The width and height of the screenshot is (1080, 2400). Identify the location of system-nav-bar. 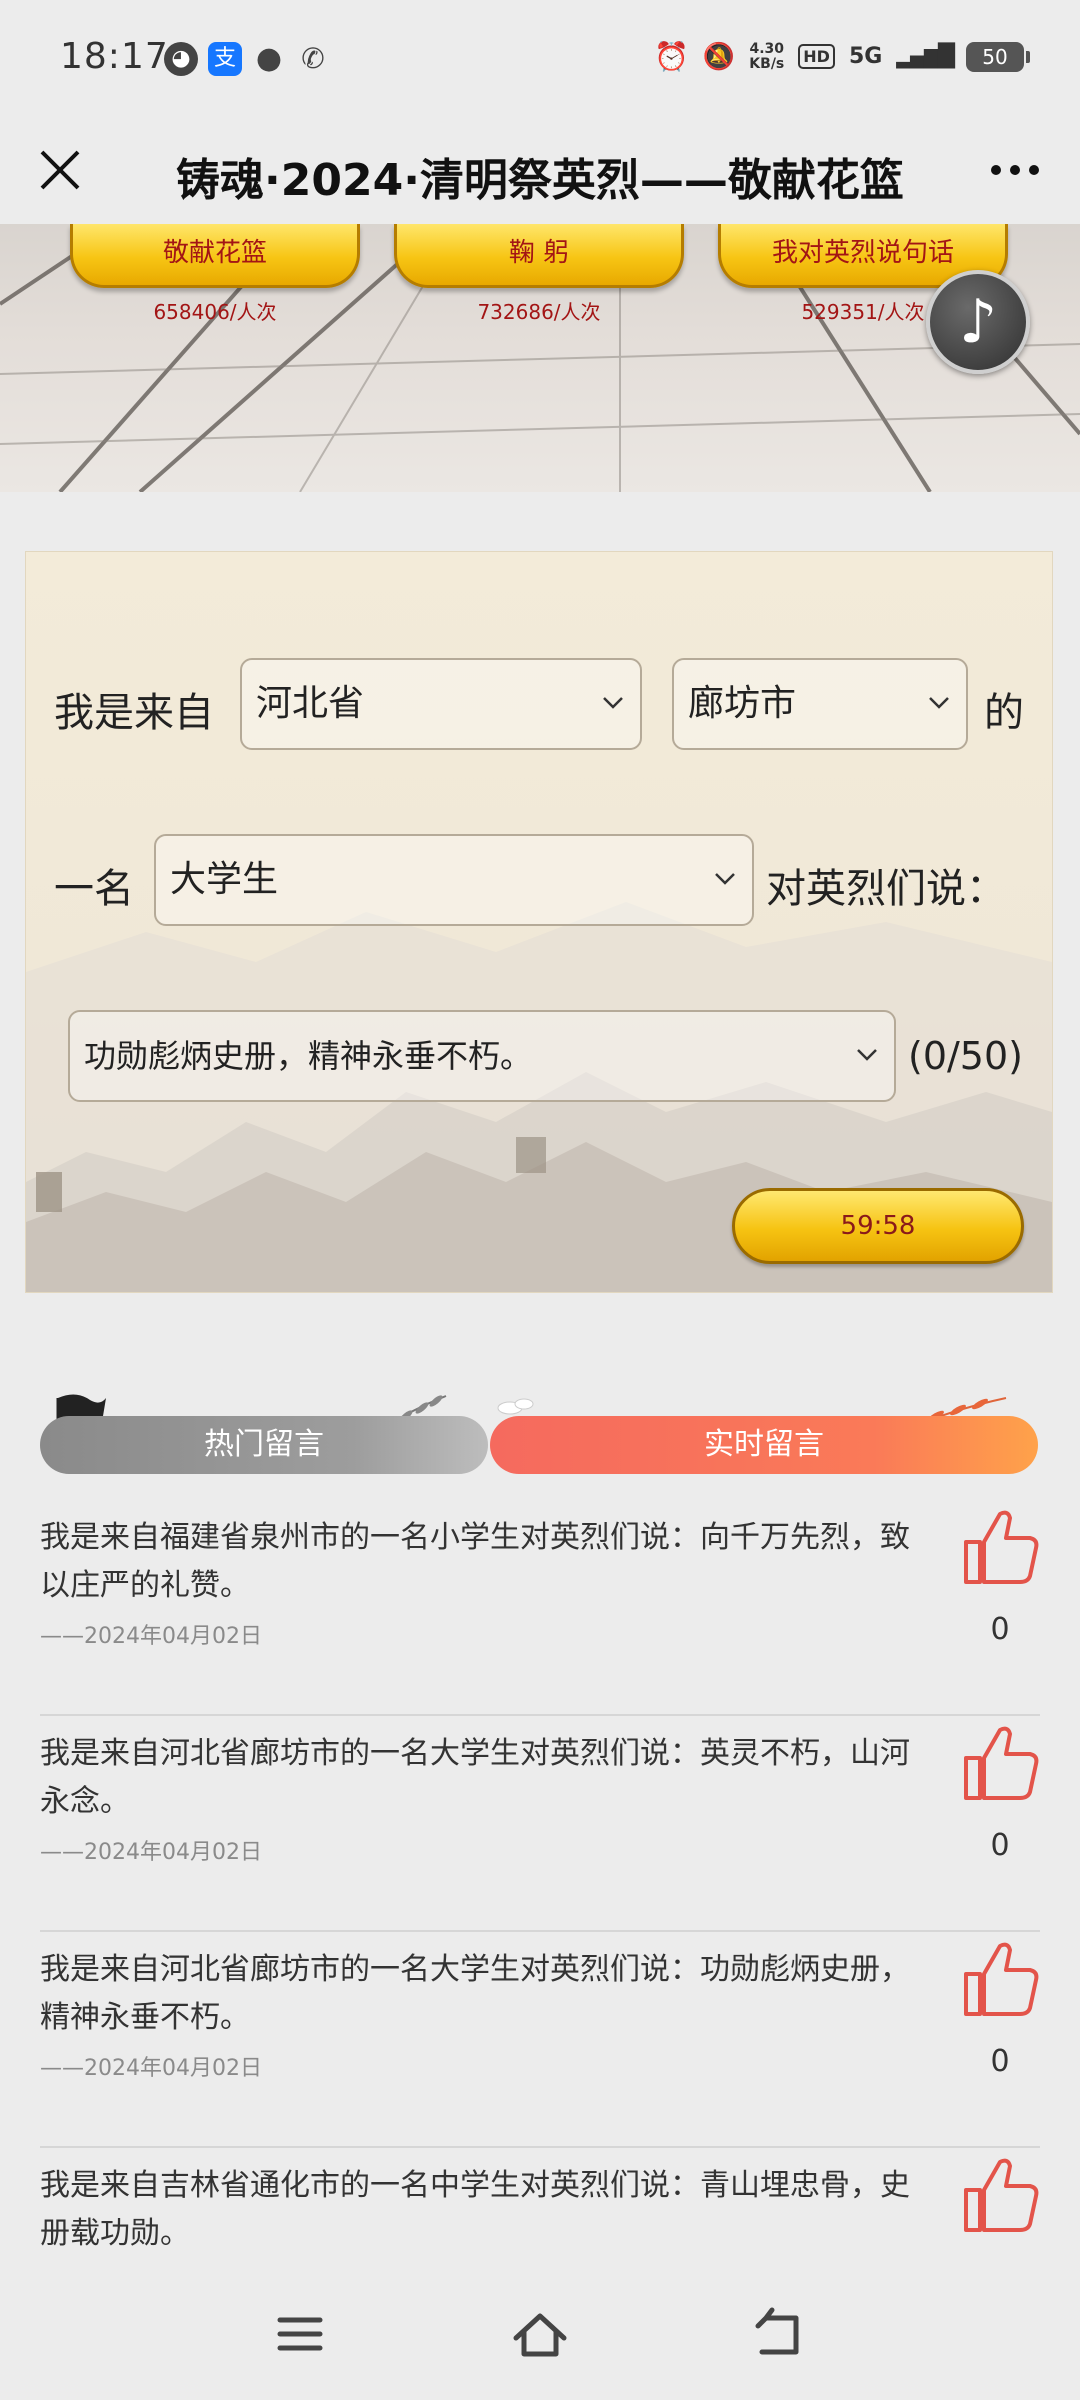
(540, 2332).